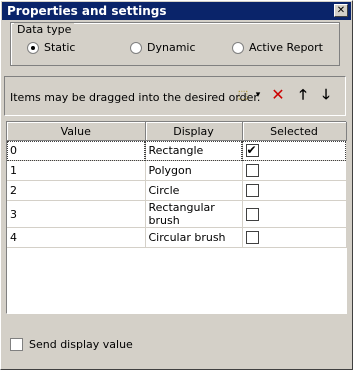 Image resolution: width=353 pixels, height=370 pixels. What do you see at coordinates (76, 170) in the screenshot?
I see `cell-value: 1` at bounding box center [76, 170].